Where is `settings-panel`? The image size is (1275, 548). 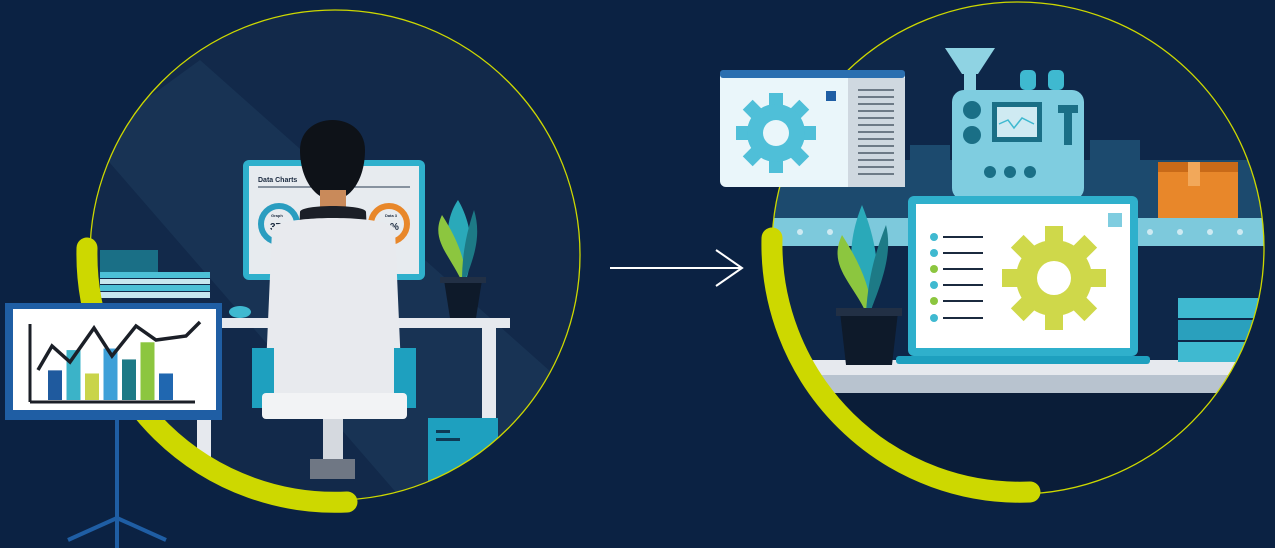
settings-panel is located at coordinates (812, 128).